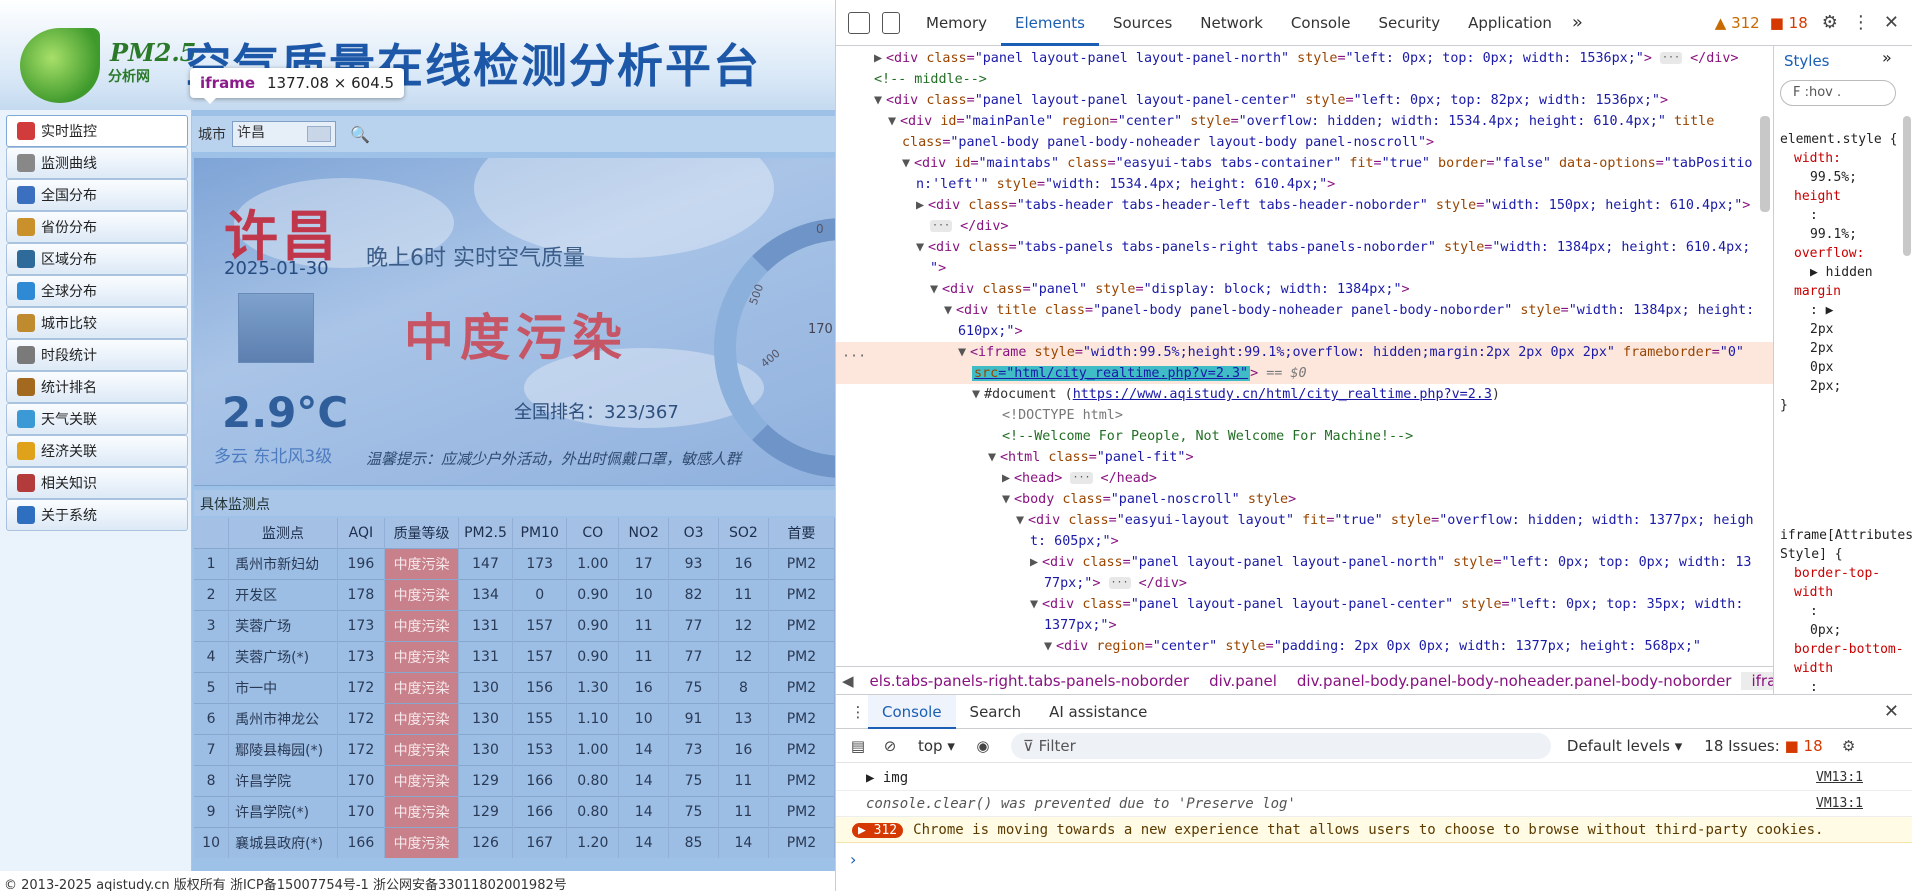 This screenshot has width=1912, height=891. What do you see at coordinates (1280, 745) in the screenshot?
I see `console-filter-input: ⊽ Filter` at bounding box center [1280, 745].